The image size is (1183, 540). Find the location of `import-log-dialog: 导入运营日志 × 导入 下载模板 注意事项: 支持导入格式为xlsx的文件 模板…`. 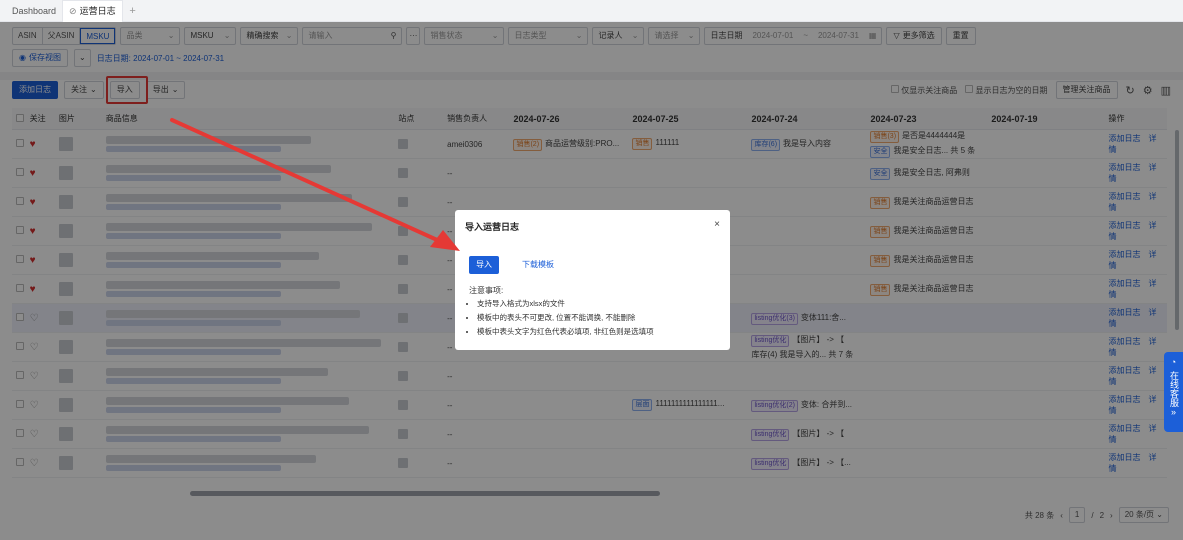

import-log-dialog: 导入运营日志 × 导入 下载模板 注意事项: 支持导入格式为xlsx的文件 模板… is located at coordinates (592, 280).